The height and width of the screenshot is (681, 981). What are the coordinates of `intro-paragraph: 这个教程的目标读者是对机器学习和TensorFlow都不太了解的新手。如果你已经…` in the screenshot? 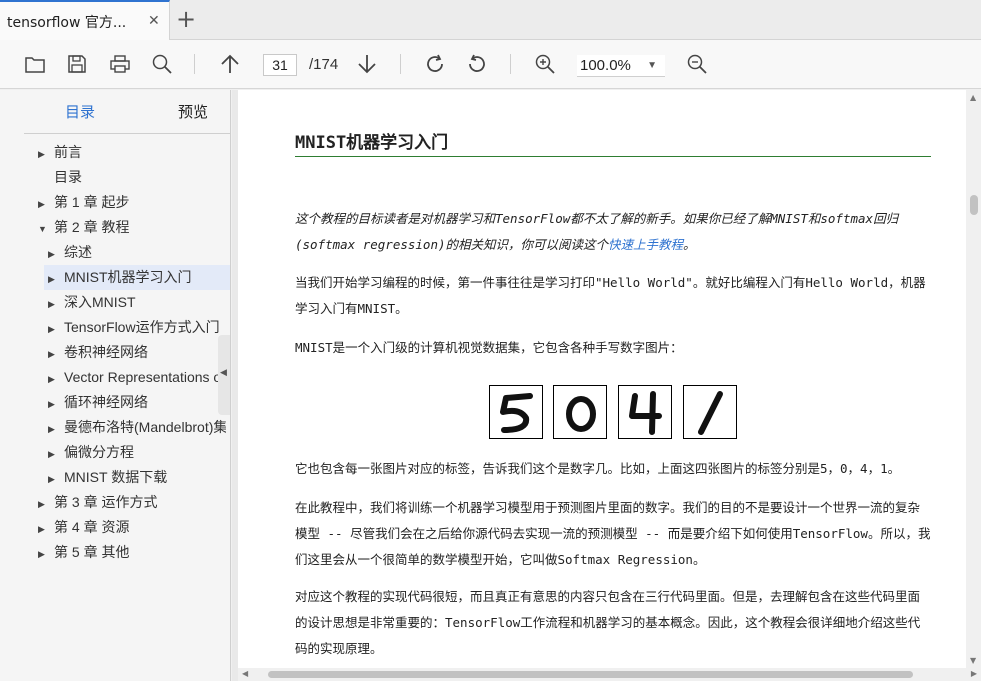 It's located at (597, 231).